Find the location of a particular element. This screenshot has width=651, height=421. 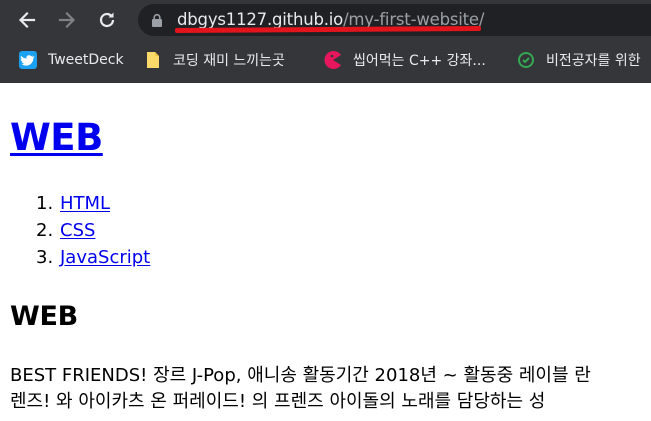

forward-arrow-icon is located at coordinates (67, 20).